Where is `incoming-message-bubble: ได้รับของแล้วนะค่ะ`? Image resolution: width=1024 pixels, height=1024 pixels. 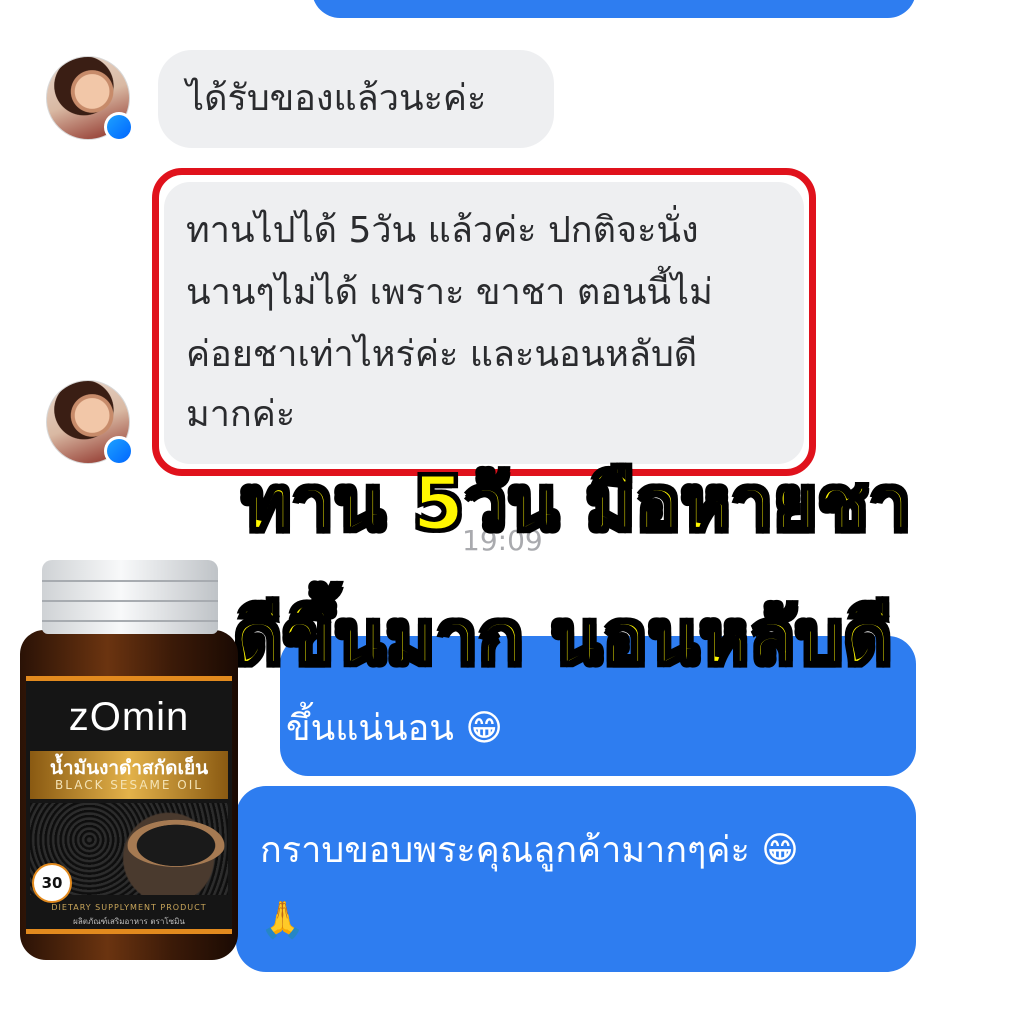
incoming-message-bubble: ได้รับของแล้วนะค่ะ is located at coordinates (356, 99).